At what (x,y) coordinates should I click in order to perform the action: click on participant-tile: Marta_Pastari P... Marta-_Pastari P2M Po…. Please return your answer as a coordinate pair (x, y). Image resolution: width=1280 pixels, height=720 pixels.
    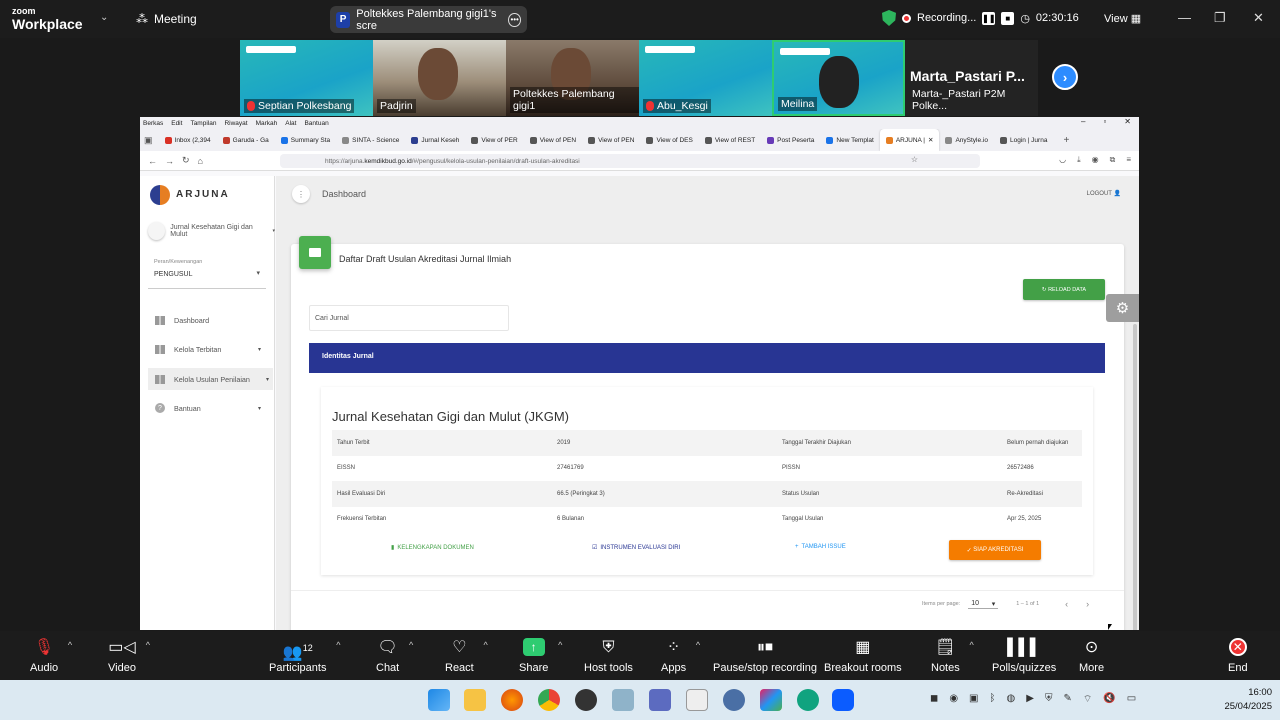
    Looking at the image, I should click on (971, 78).